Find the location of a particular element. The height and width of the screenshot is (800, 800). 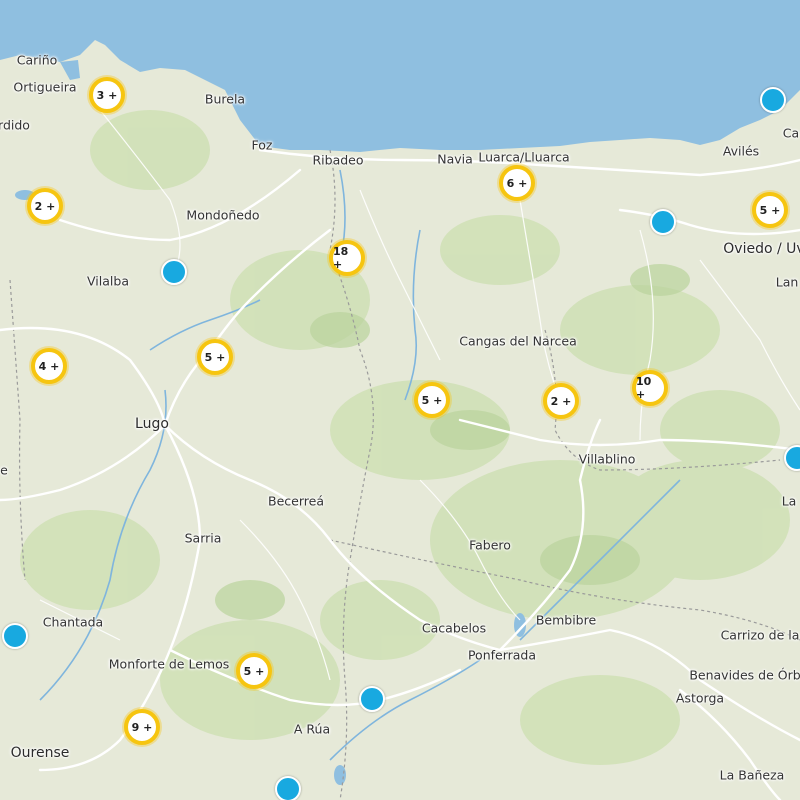

place-ortigueira: Ortigueira is located at coordinates (45, 87).